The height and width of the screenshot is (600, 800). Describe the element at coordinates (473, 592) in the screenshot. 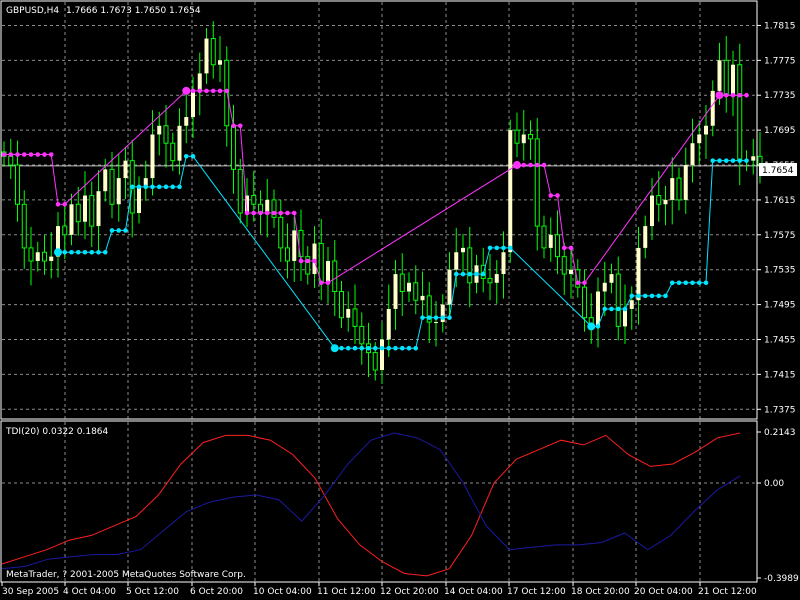

I see `time-tick-label: 14 Oct 04:00` at that location.